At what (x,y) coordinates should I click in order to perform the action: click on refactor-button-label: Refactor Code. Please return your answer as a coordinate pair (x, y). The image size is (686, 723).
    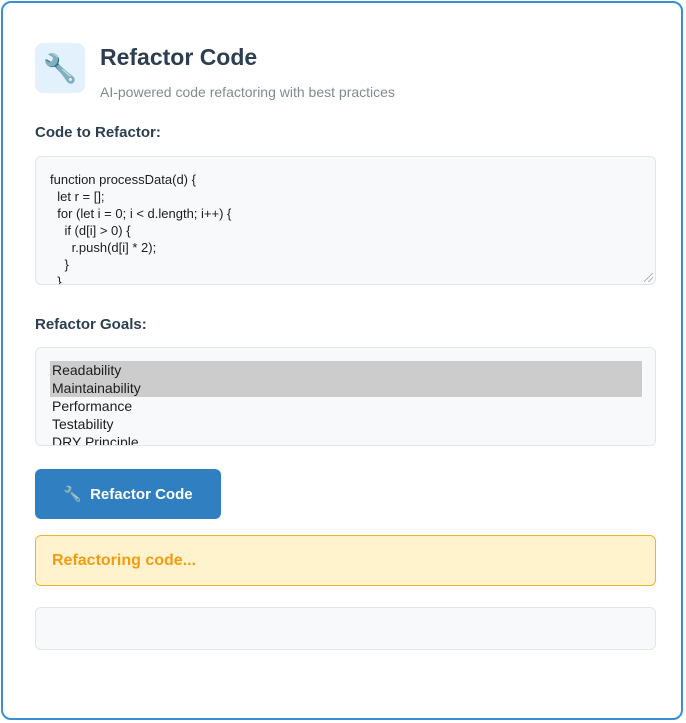
    Looking at the image, I should click on (141, 494).